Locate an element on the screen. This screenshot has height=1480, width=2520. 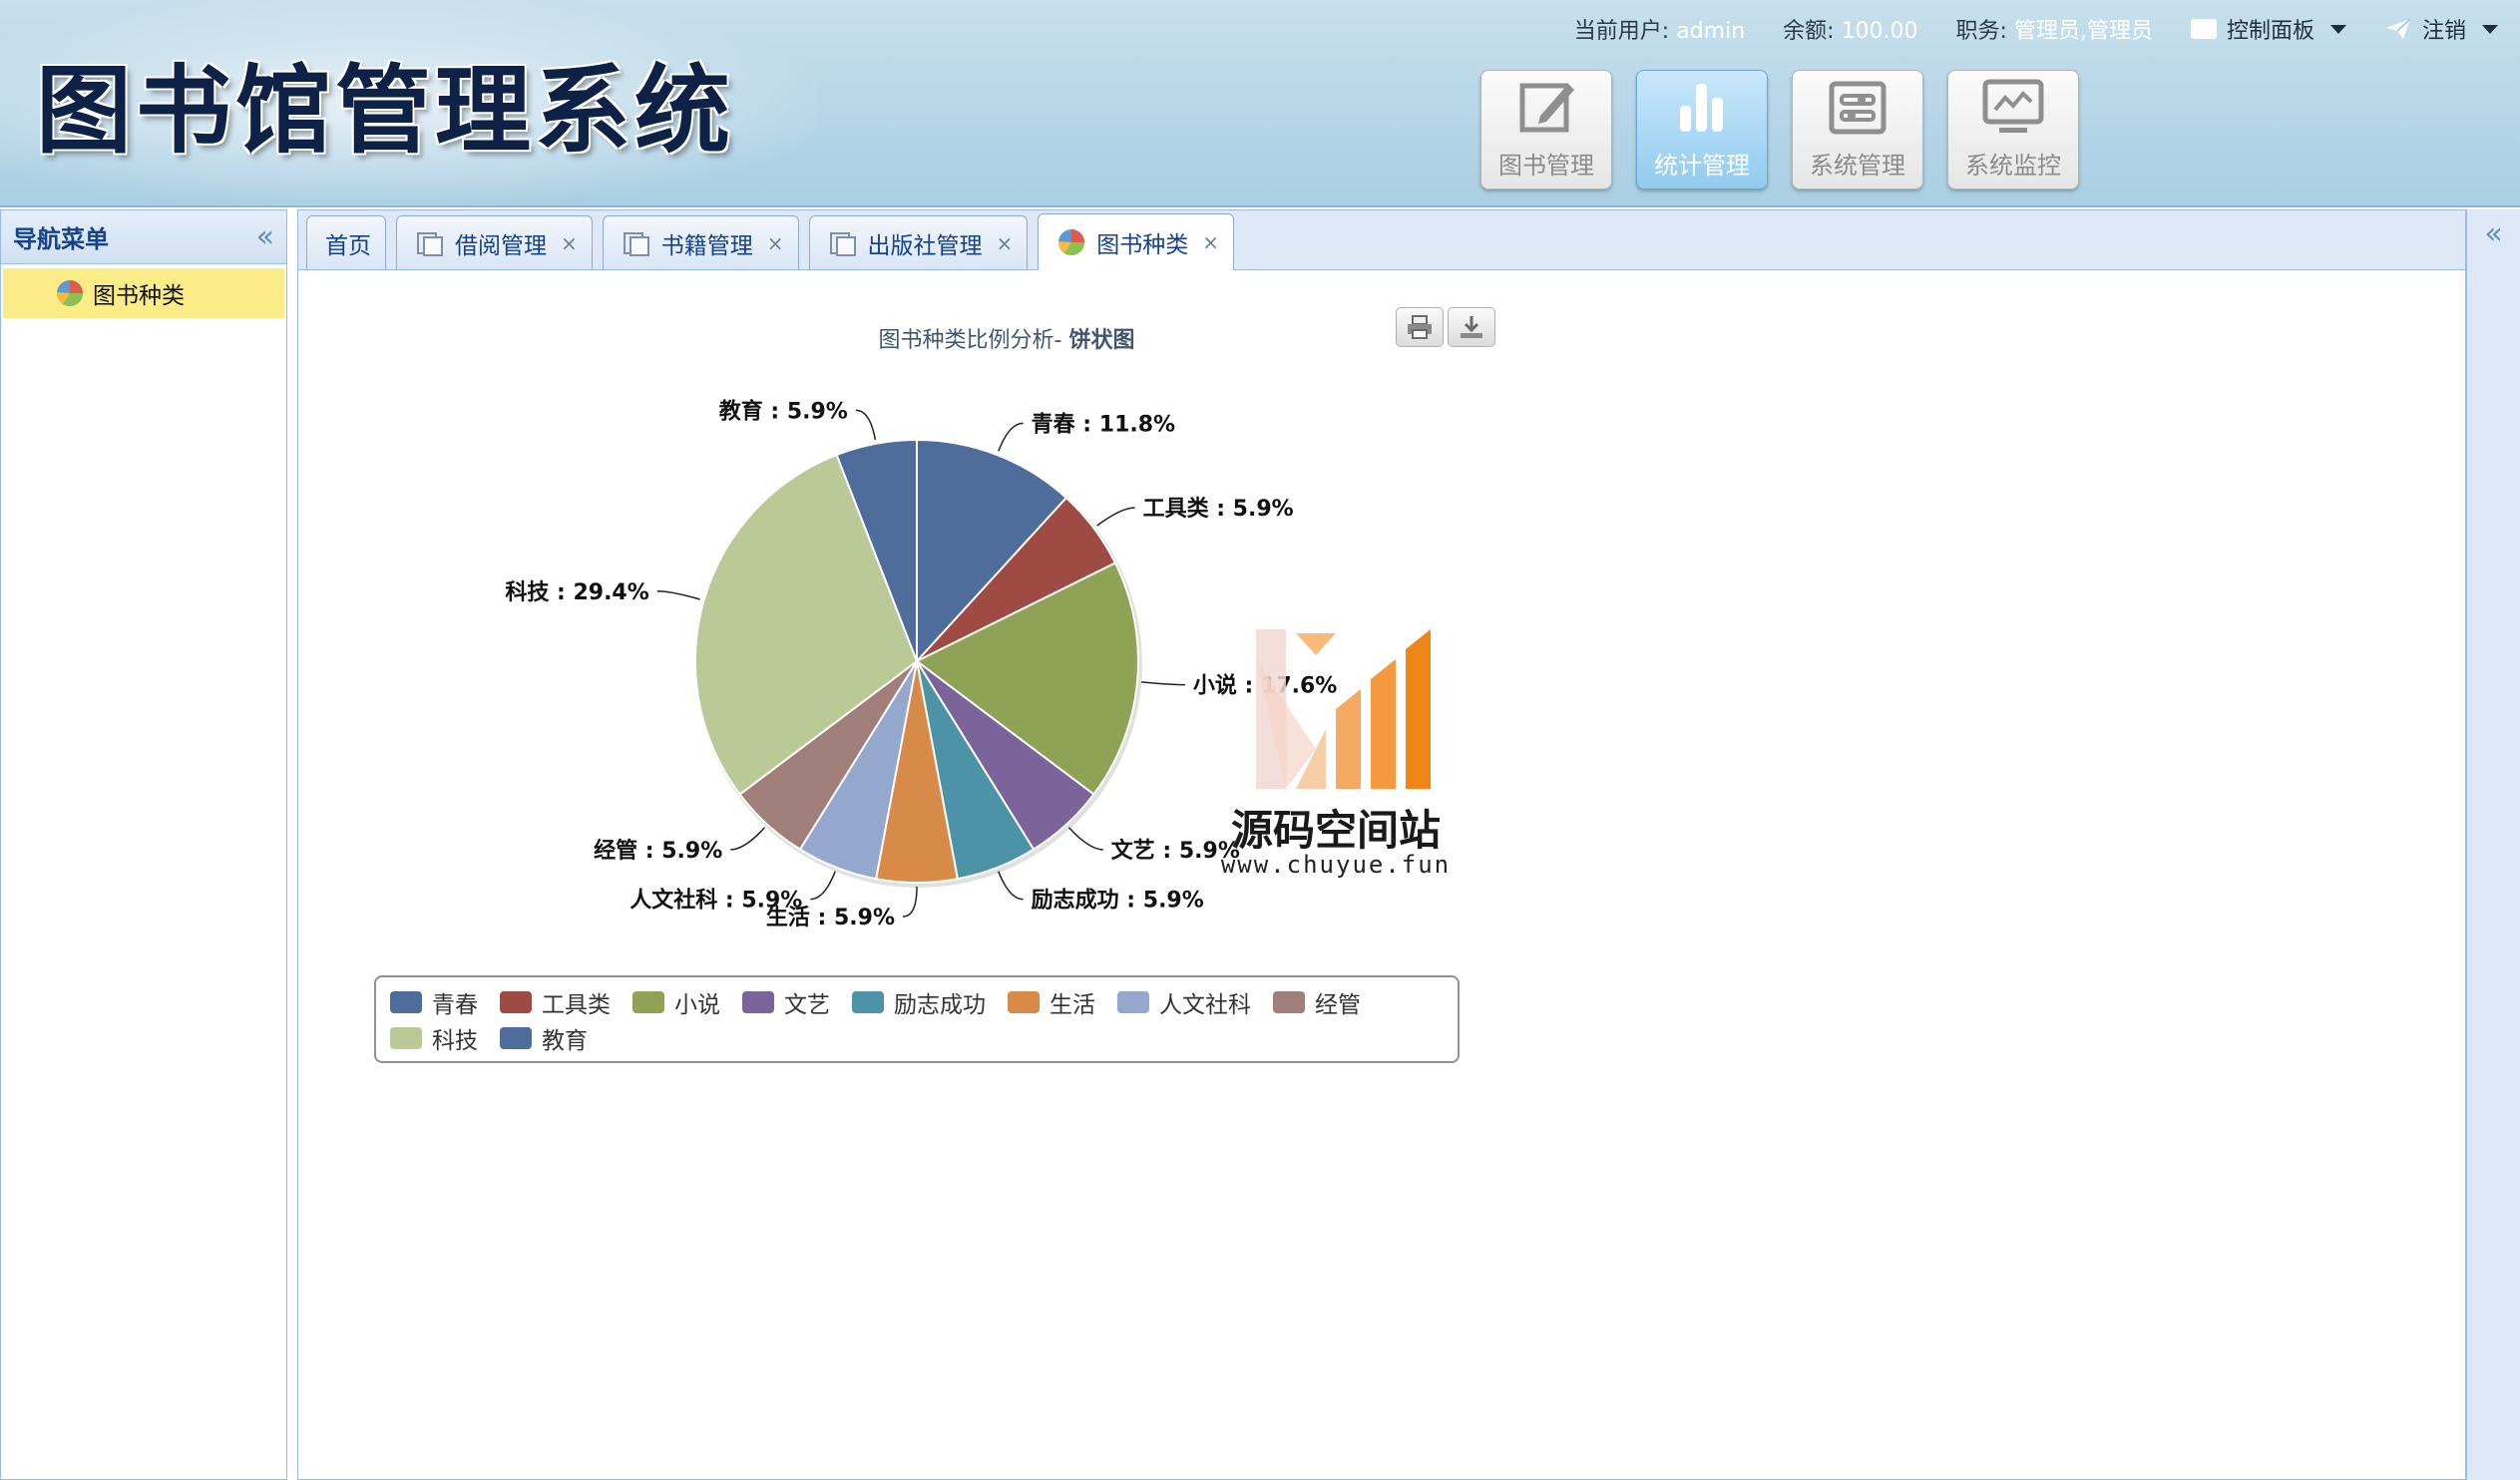
balance: 余额: 100.00 is located at coordinates (1850, 31).